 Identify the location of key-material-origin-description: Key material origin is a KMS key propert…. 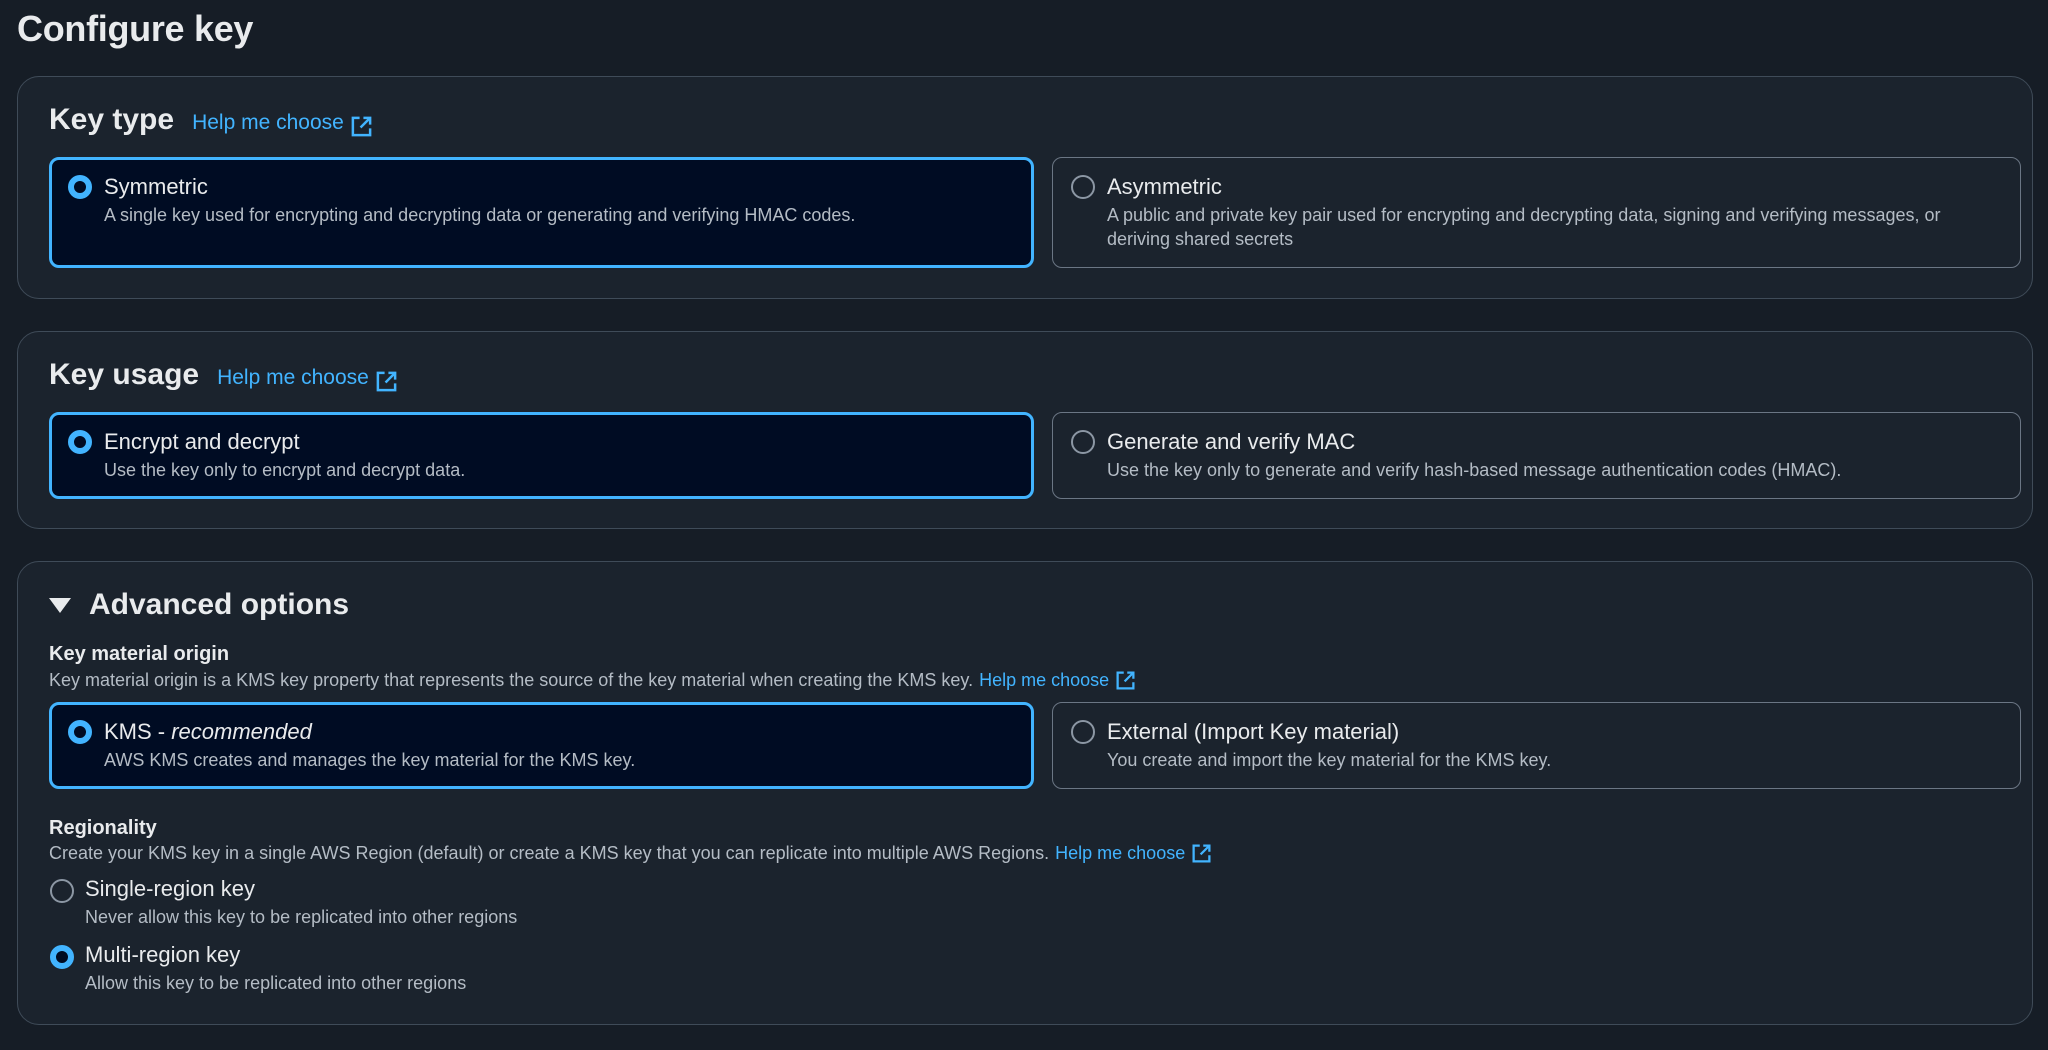
(592, 680).